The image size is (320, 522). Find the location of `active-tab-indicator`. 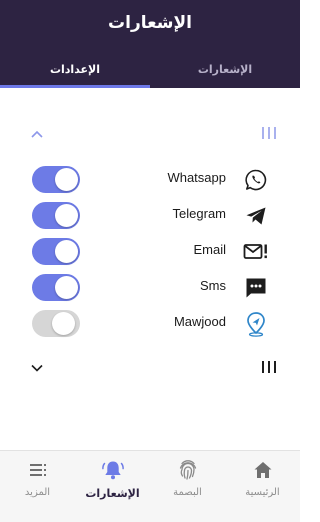

active-tab-indicator is located at coordinates (75, 86).